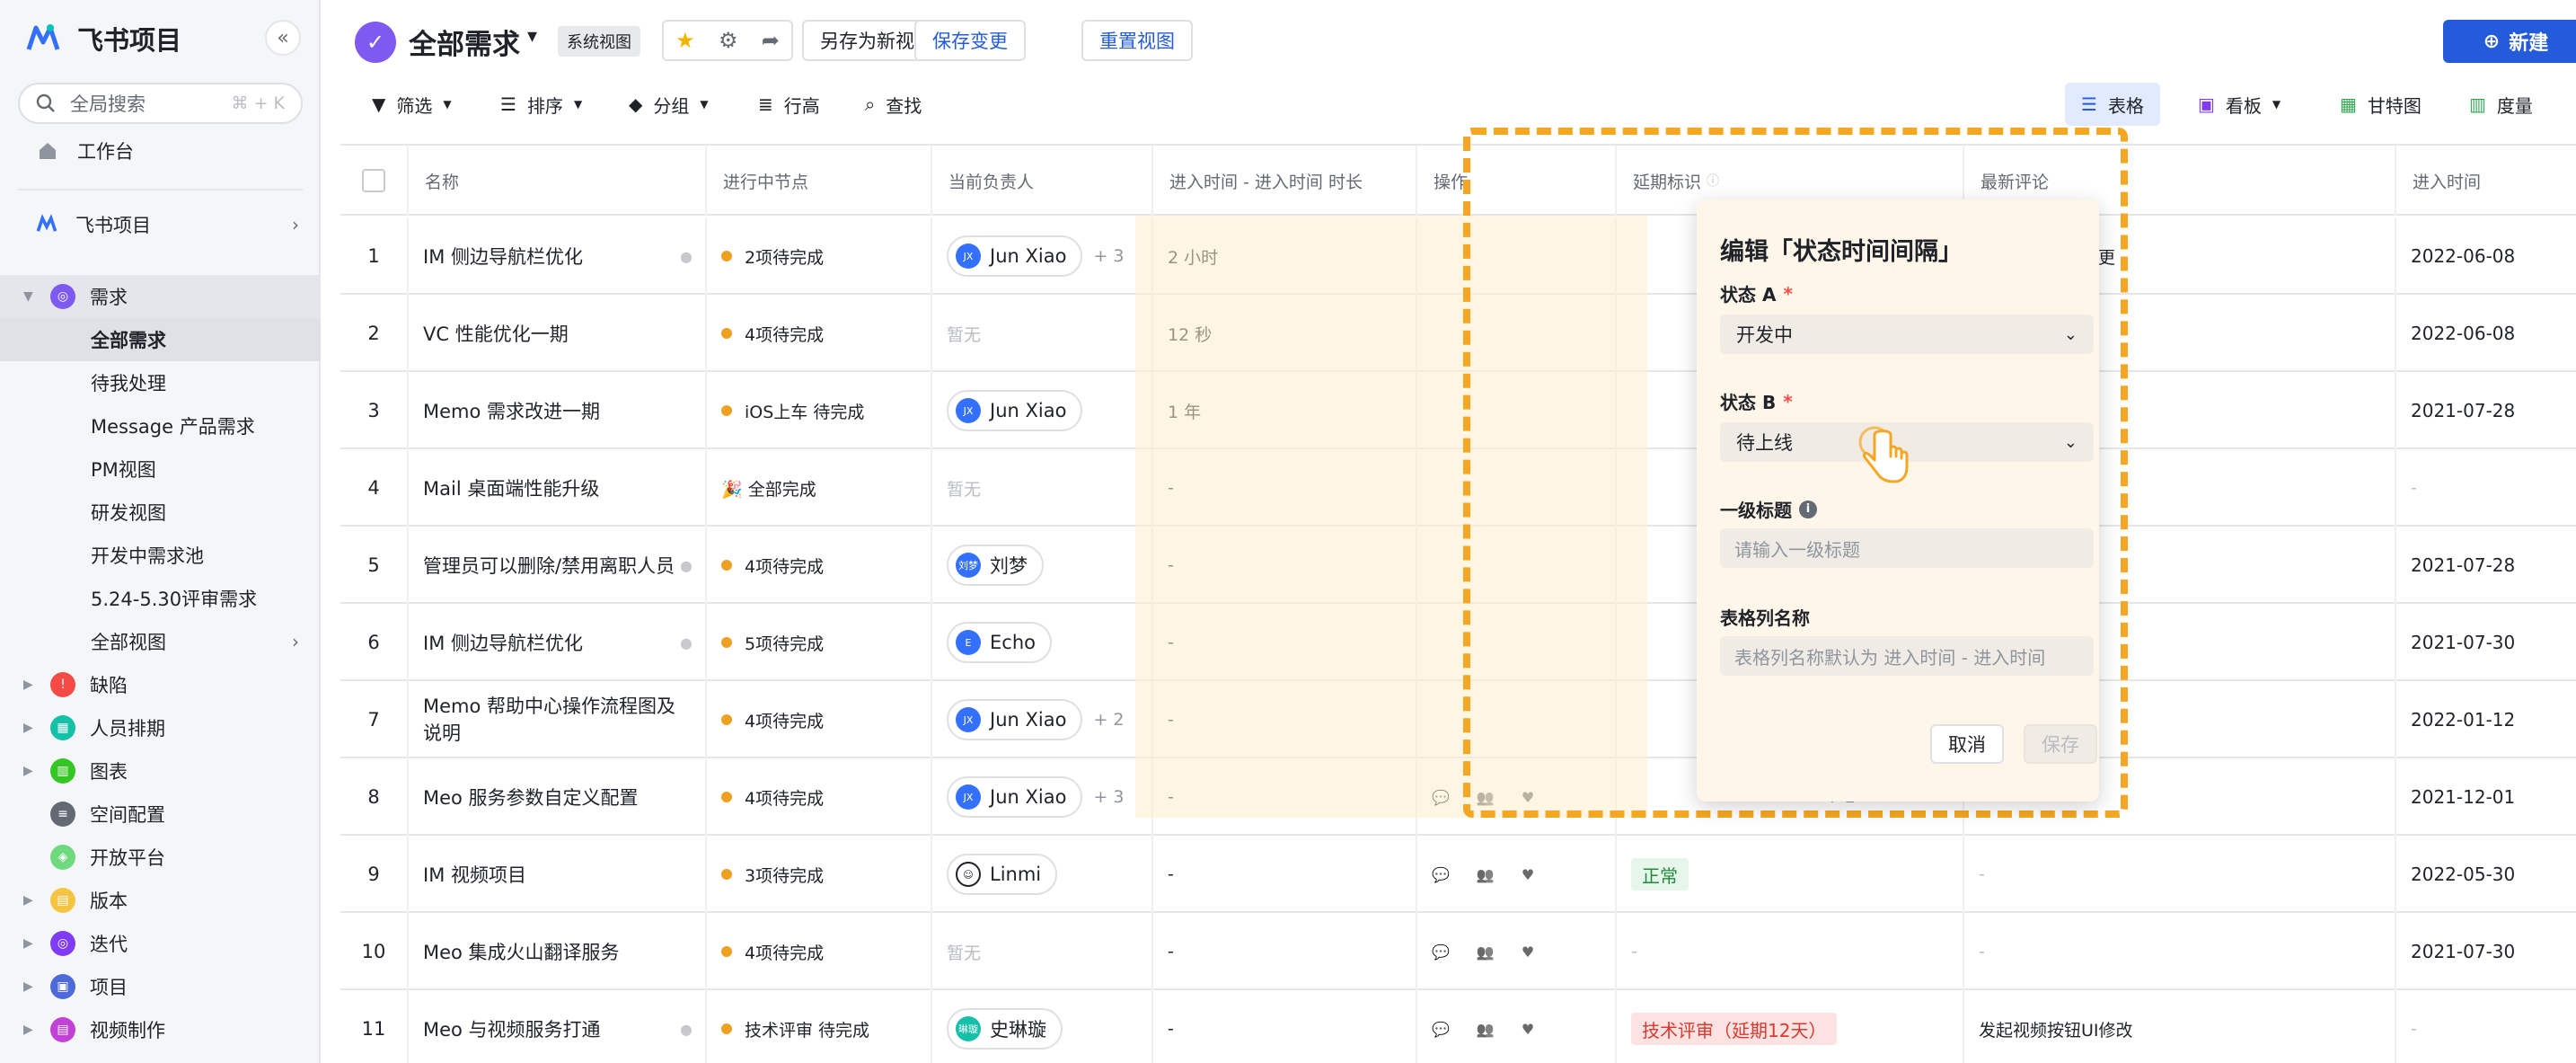 Image resolution: width=2576 pixels, height=1063 pixels. What do you see at coordinates (160, 339) in the screenshot?
I see `sidebar-subitem-all-requirements: 全部需求` at bounding box center [160, 339].